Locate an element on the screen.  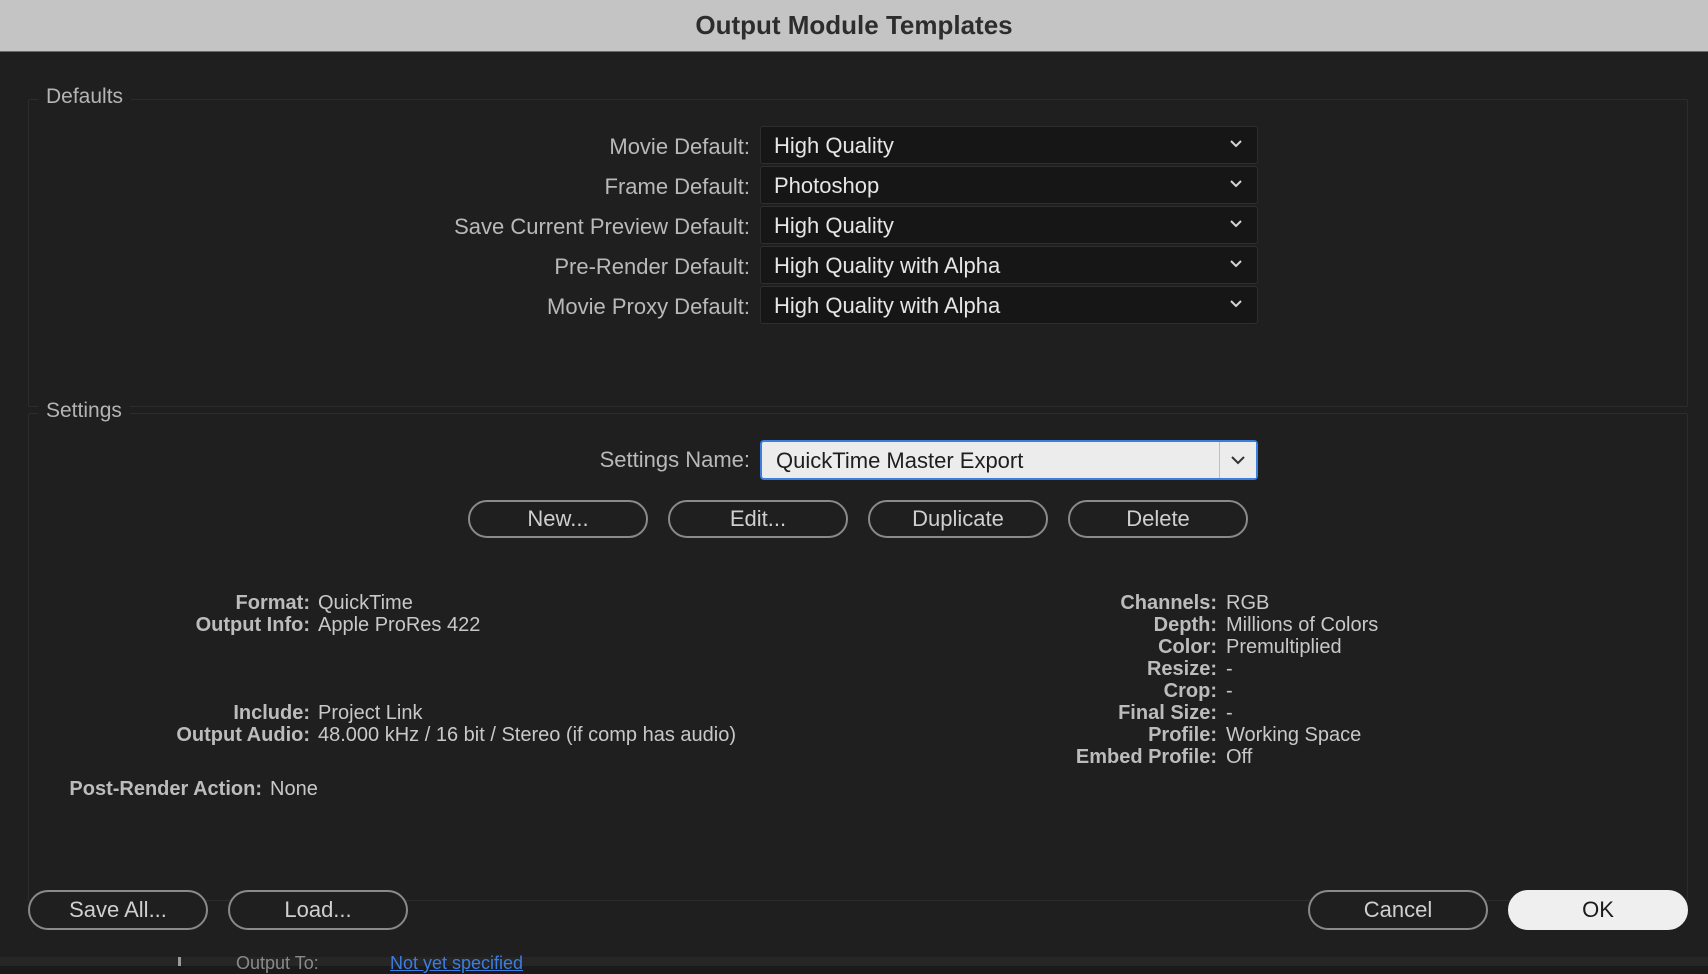
color-key: Color: is located at coordinates (1187, 647).